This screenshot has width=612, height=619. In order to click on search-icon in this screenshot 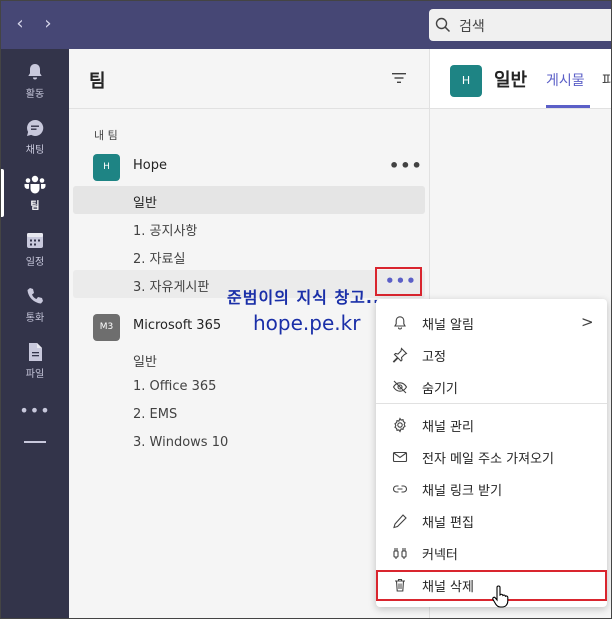, I will do `click(443, 25)`.